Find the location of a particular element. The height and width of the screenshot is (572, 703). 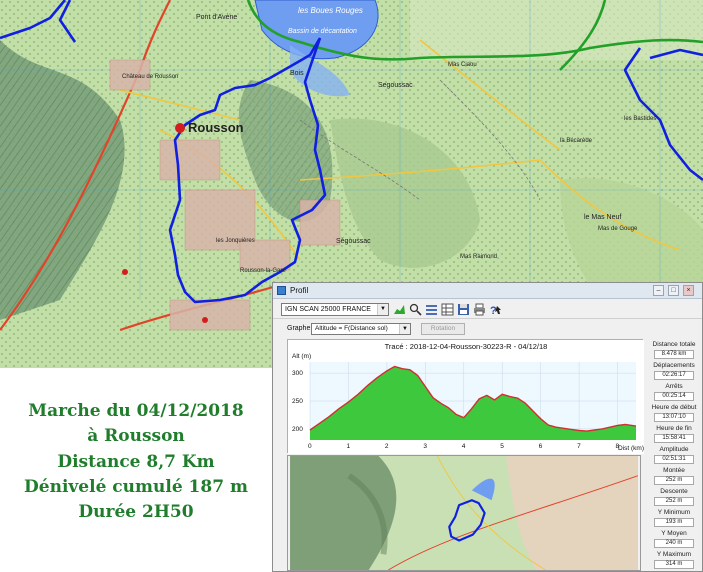

toolbar: IGN SCAN 25000 FRANCE ▼ ? is located at coordinates (487, 309).